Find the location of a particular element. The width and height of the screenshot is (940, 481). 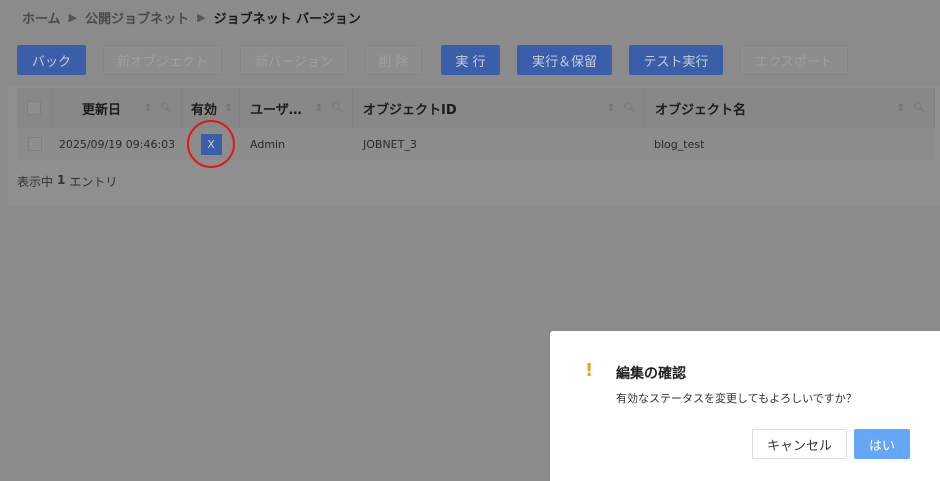

header-user: ユーザ… ⇕ 🔍︎ is located at coordinates (296, 108).